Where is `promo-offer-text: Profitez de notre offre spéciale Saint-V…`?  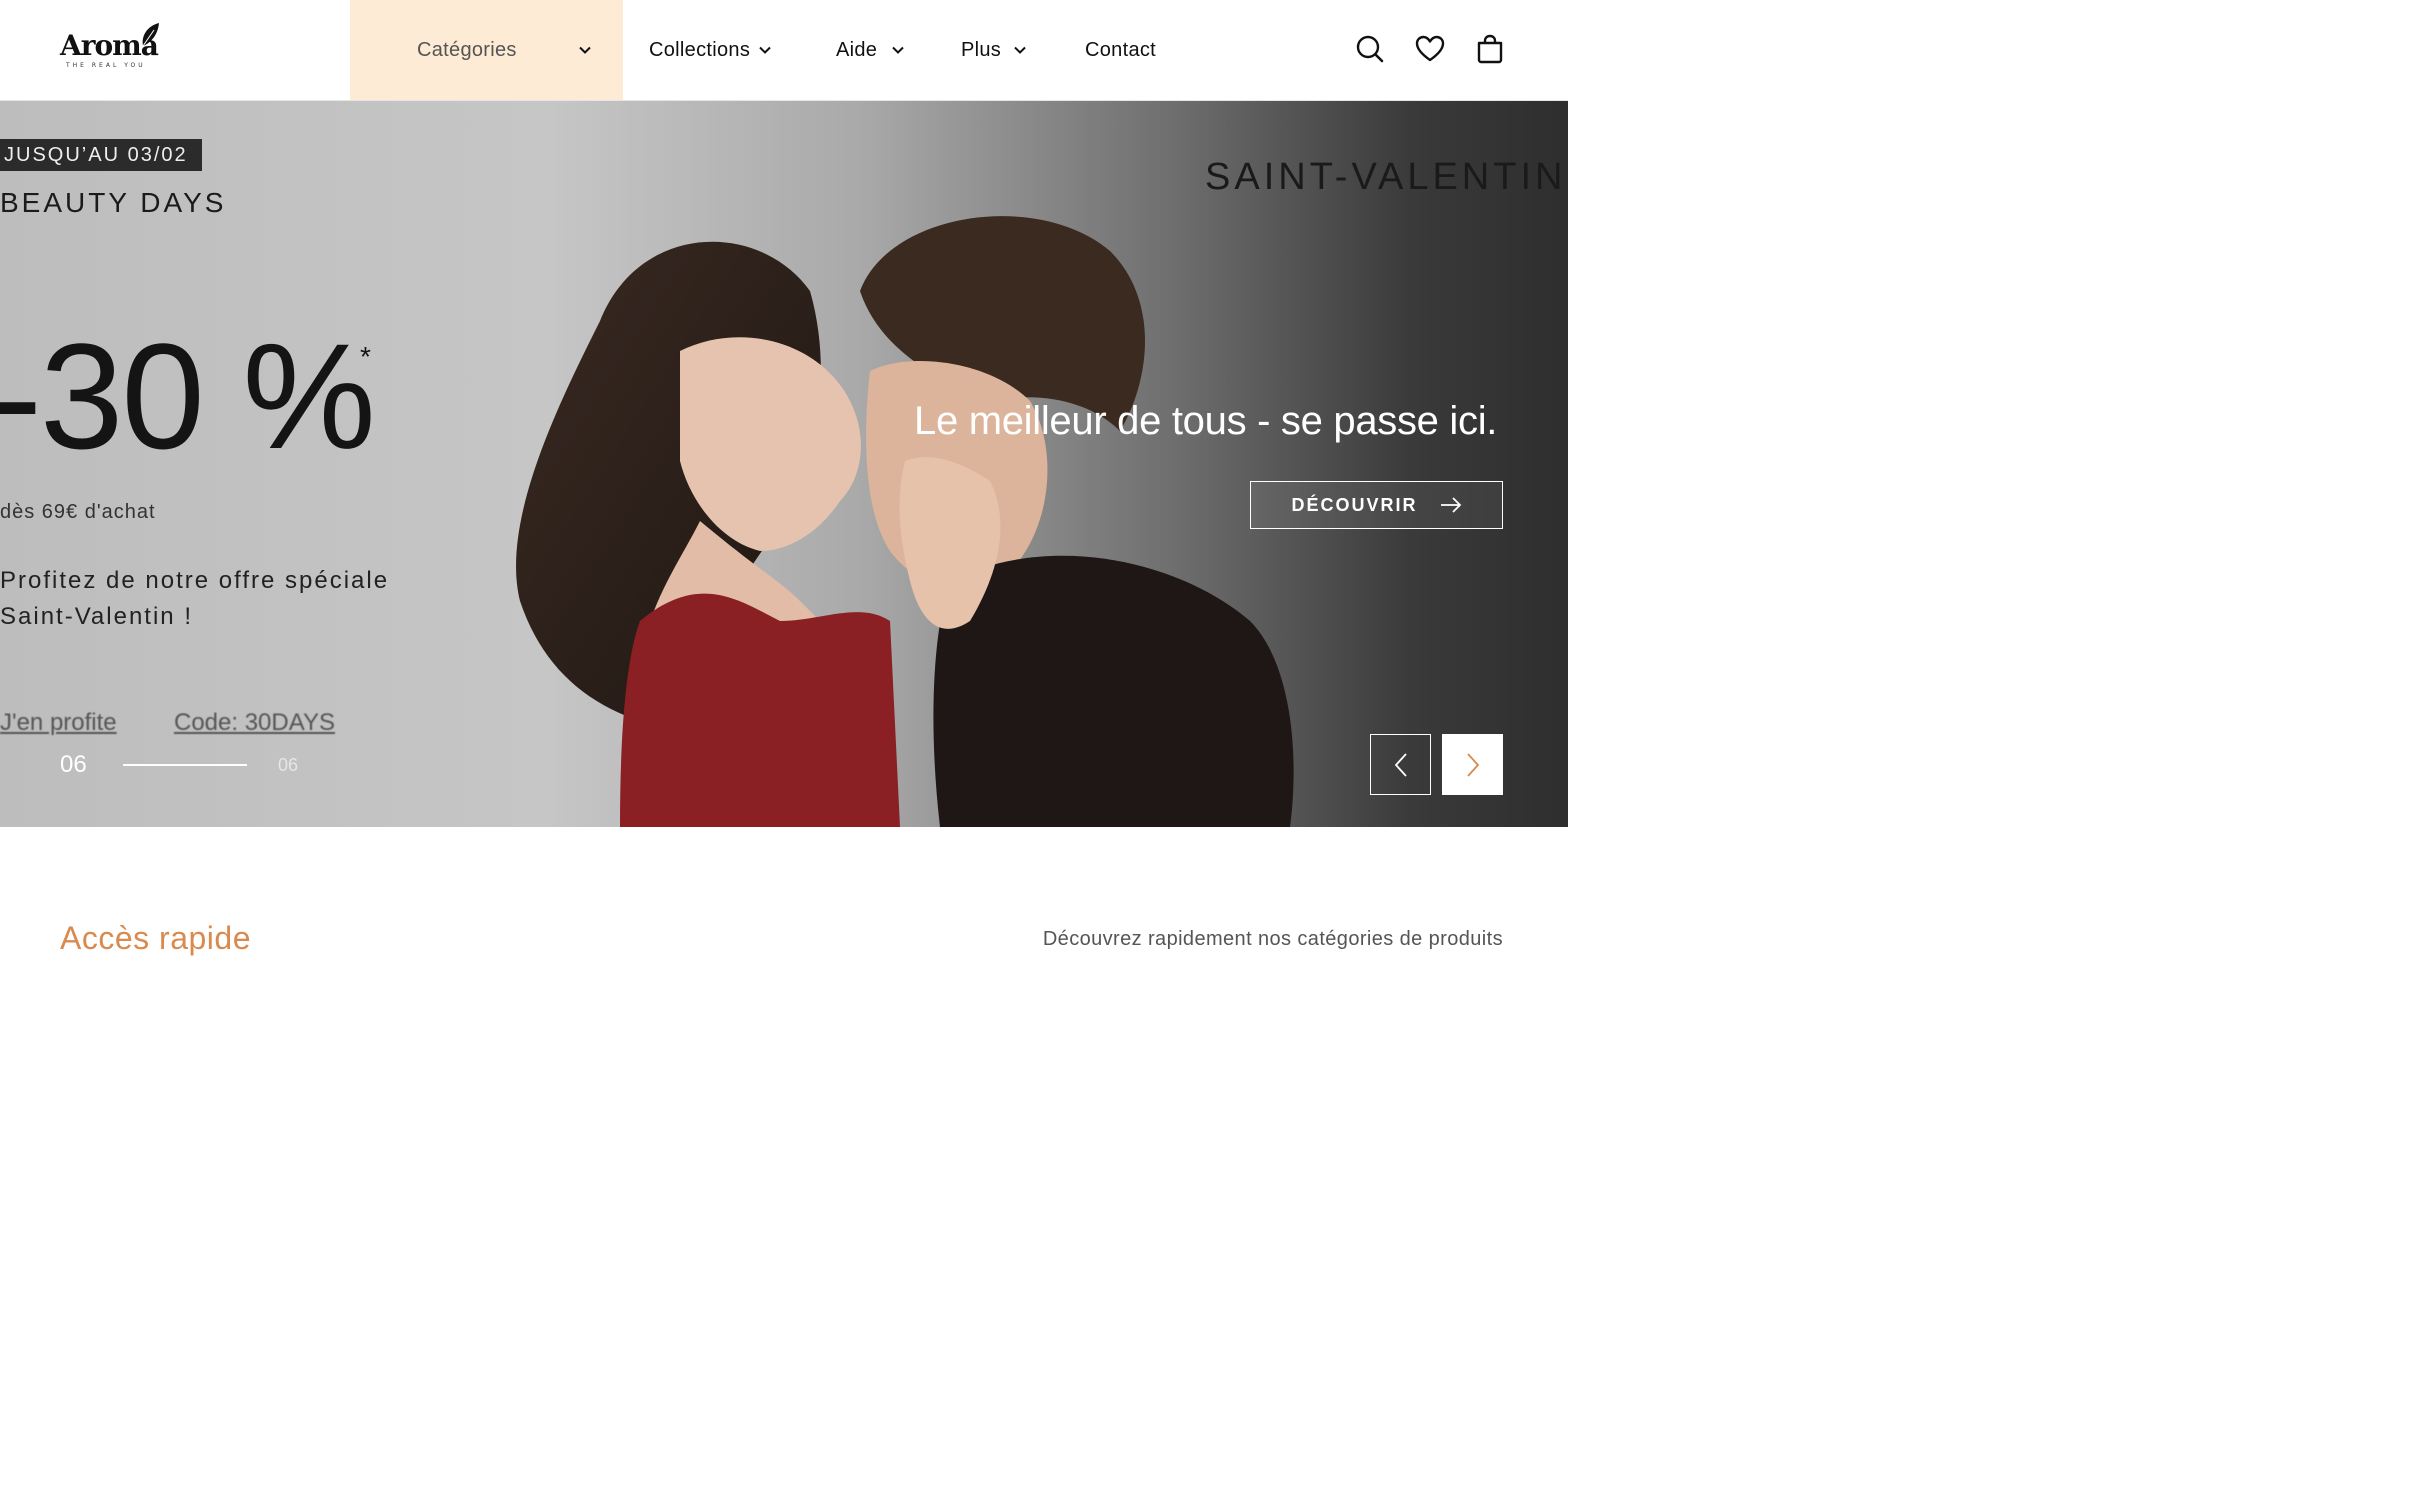 promo-offer-text: Profitez de notre offre spéciale Saint-V… is located at coordinates (194, 599).